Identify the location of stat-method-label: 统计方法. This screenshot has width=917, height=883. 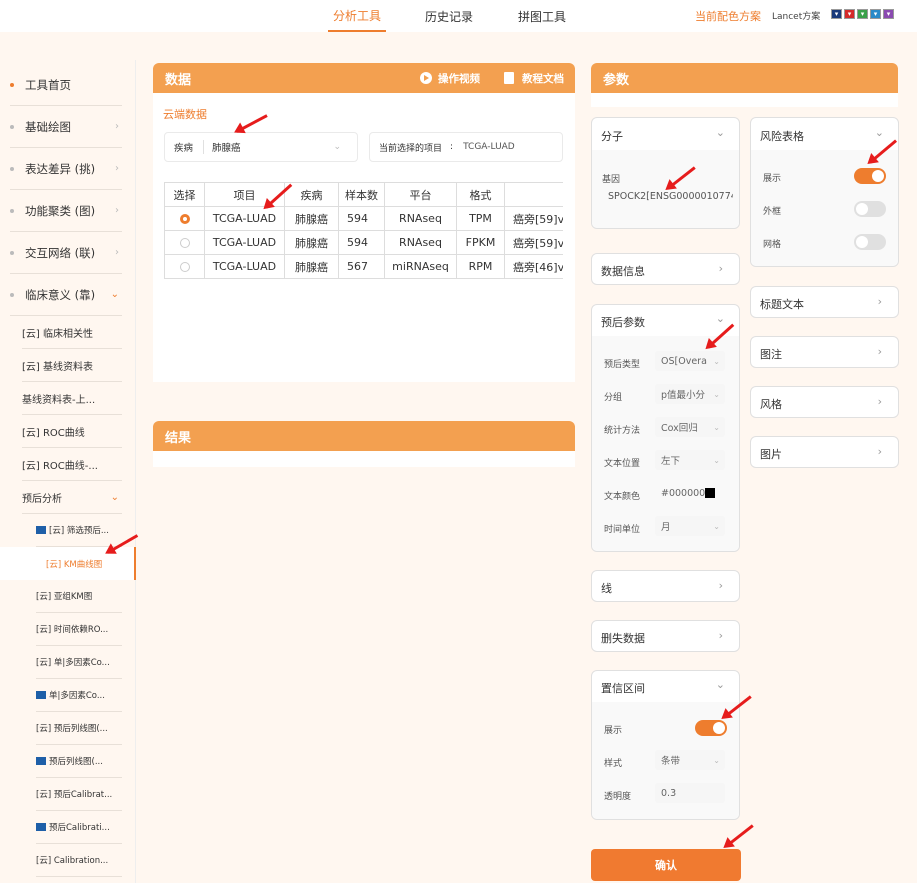
(622, 431).